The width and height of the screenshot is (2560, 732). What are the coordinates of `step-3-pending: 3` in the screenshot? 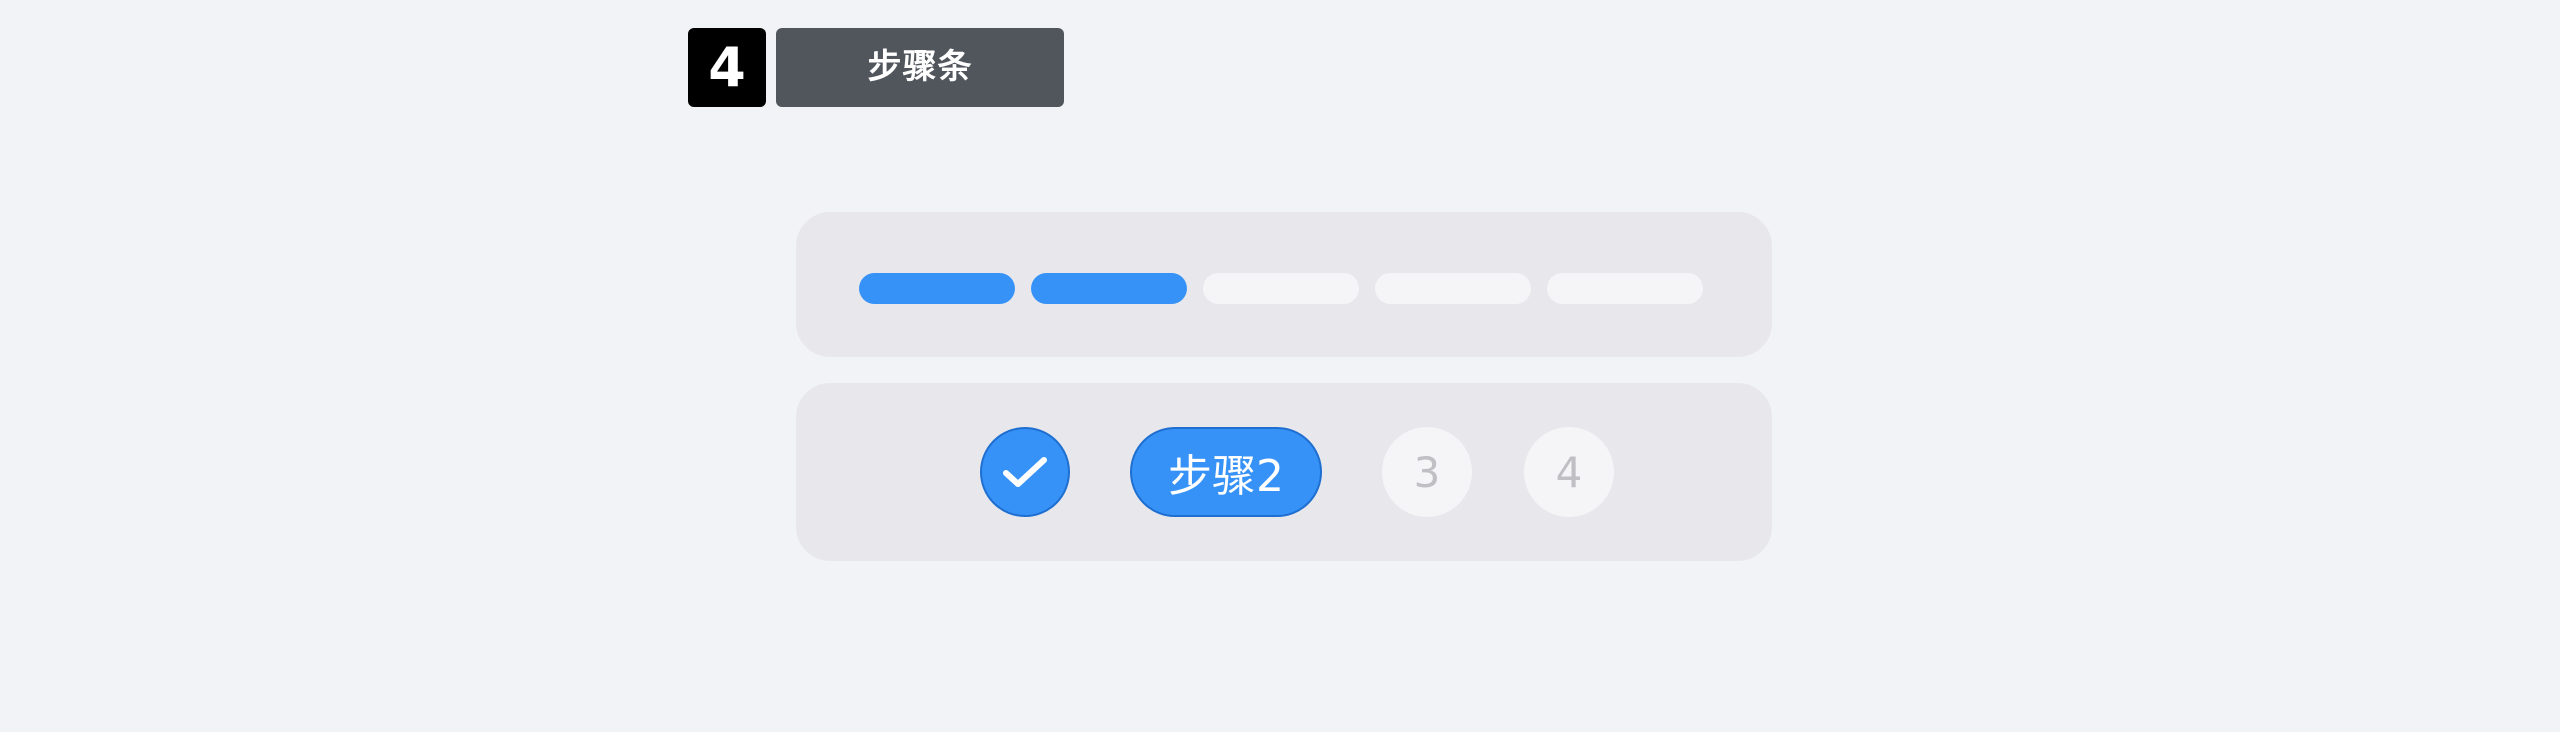 It's located at (1427, 472).